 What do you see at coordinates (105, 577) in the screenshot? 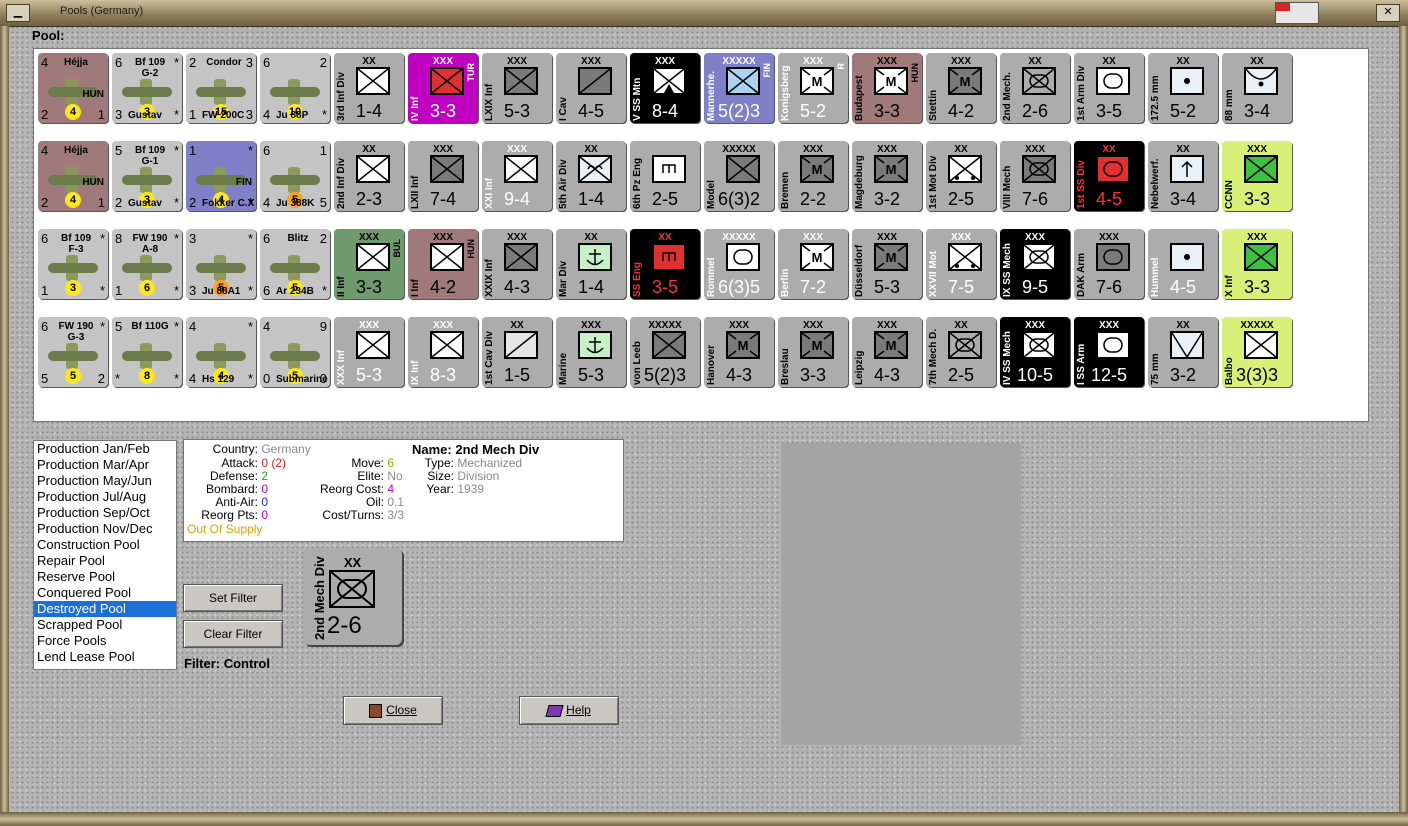
I see `pool-list-item: Reserve Pool` at bounding box center [105, 577].